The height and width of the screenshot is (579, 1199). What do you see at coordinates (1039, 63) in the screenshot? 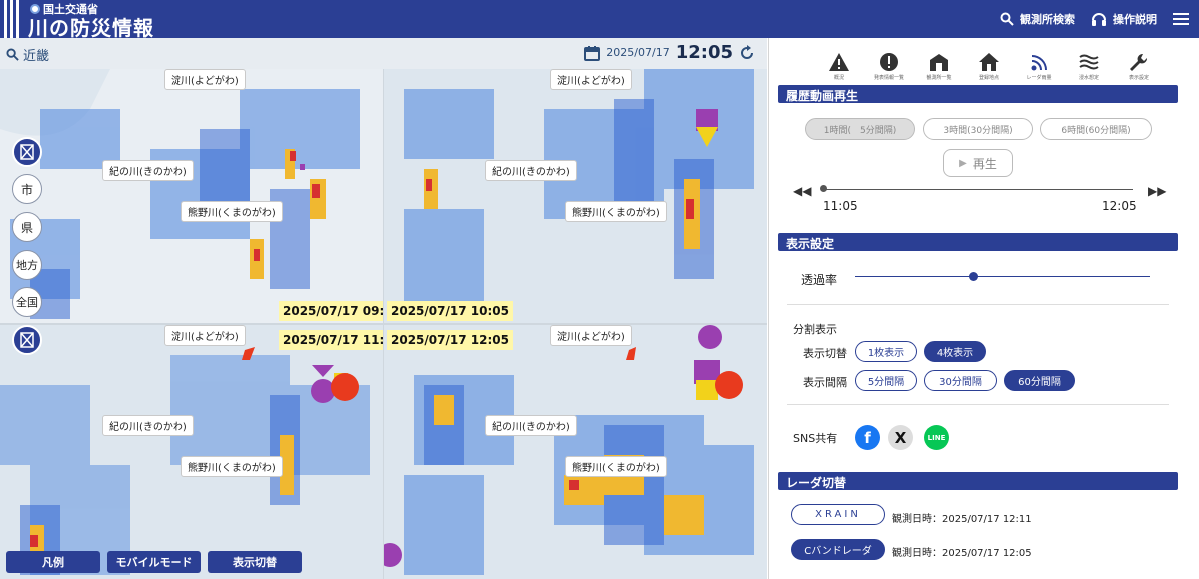
I see `radar-icon` at bounding box center [1039, 63].